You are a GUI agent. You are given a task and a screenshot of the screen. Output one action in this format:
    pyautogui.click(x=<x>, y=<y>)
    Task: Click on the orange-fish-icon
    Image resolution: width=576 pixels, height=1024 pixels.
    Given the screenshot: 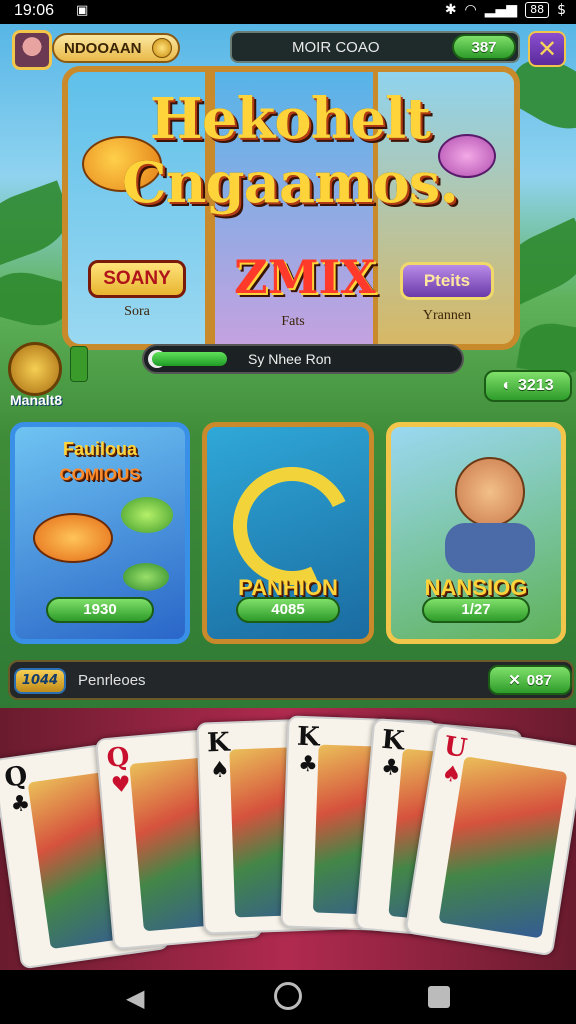 What is the action you would take?
    pyautogui.click(x=73, y=538)
    